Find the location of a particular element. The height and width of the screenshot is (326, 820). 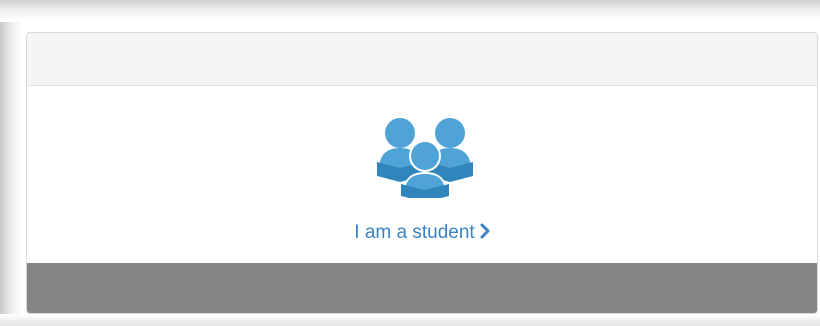

i-am-student-label: I am a student is located at coordinates (414, 232).